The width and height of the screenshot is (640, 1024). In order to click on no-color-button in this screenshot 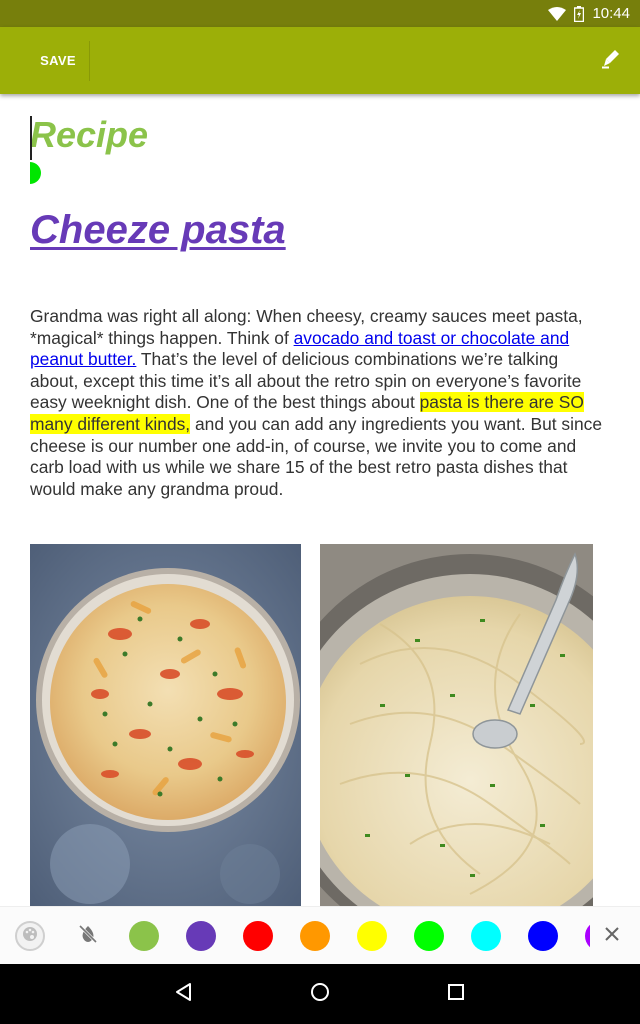, I will do `click(88, 936)`.